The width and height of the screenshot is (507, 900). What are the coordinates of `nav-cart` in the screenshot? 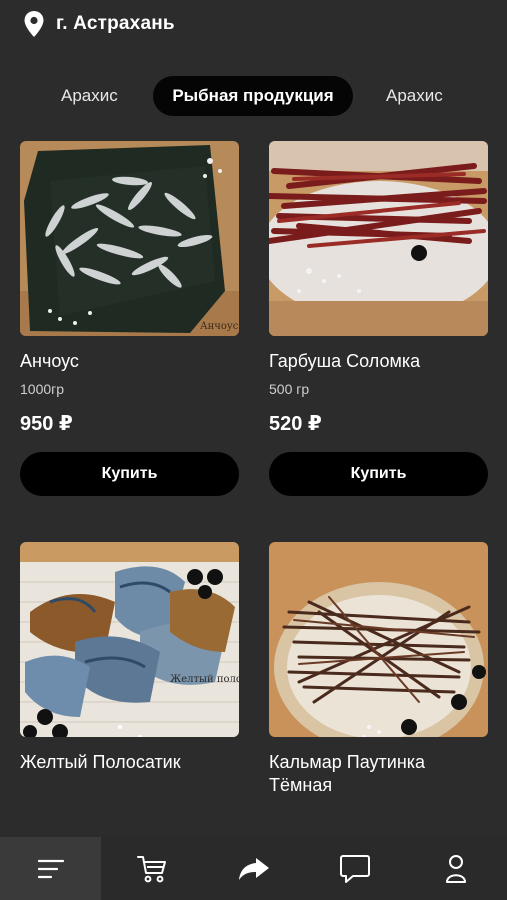 It's located at (151, 868).